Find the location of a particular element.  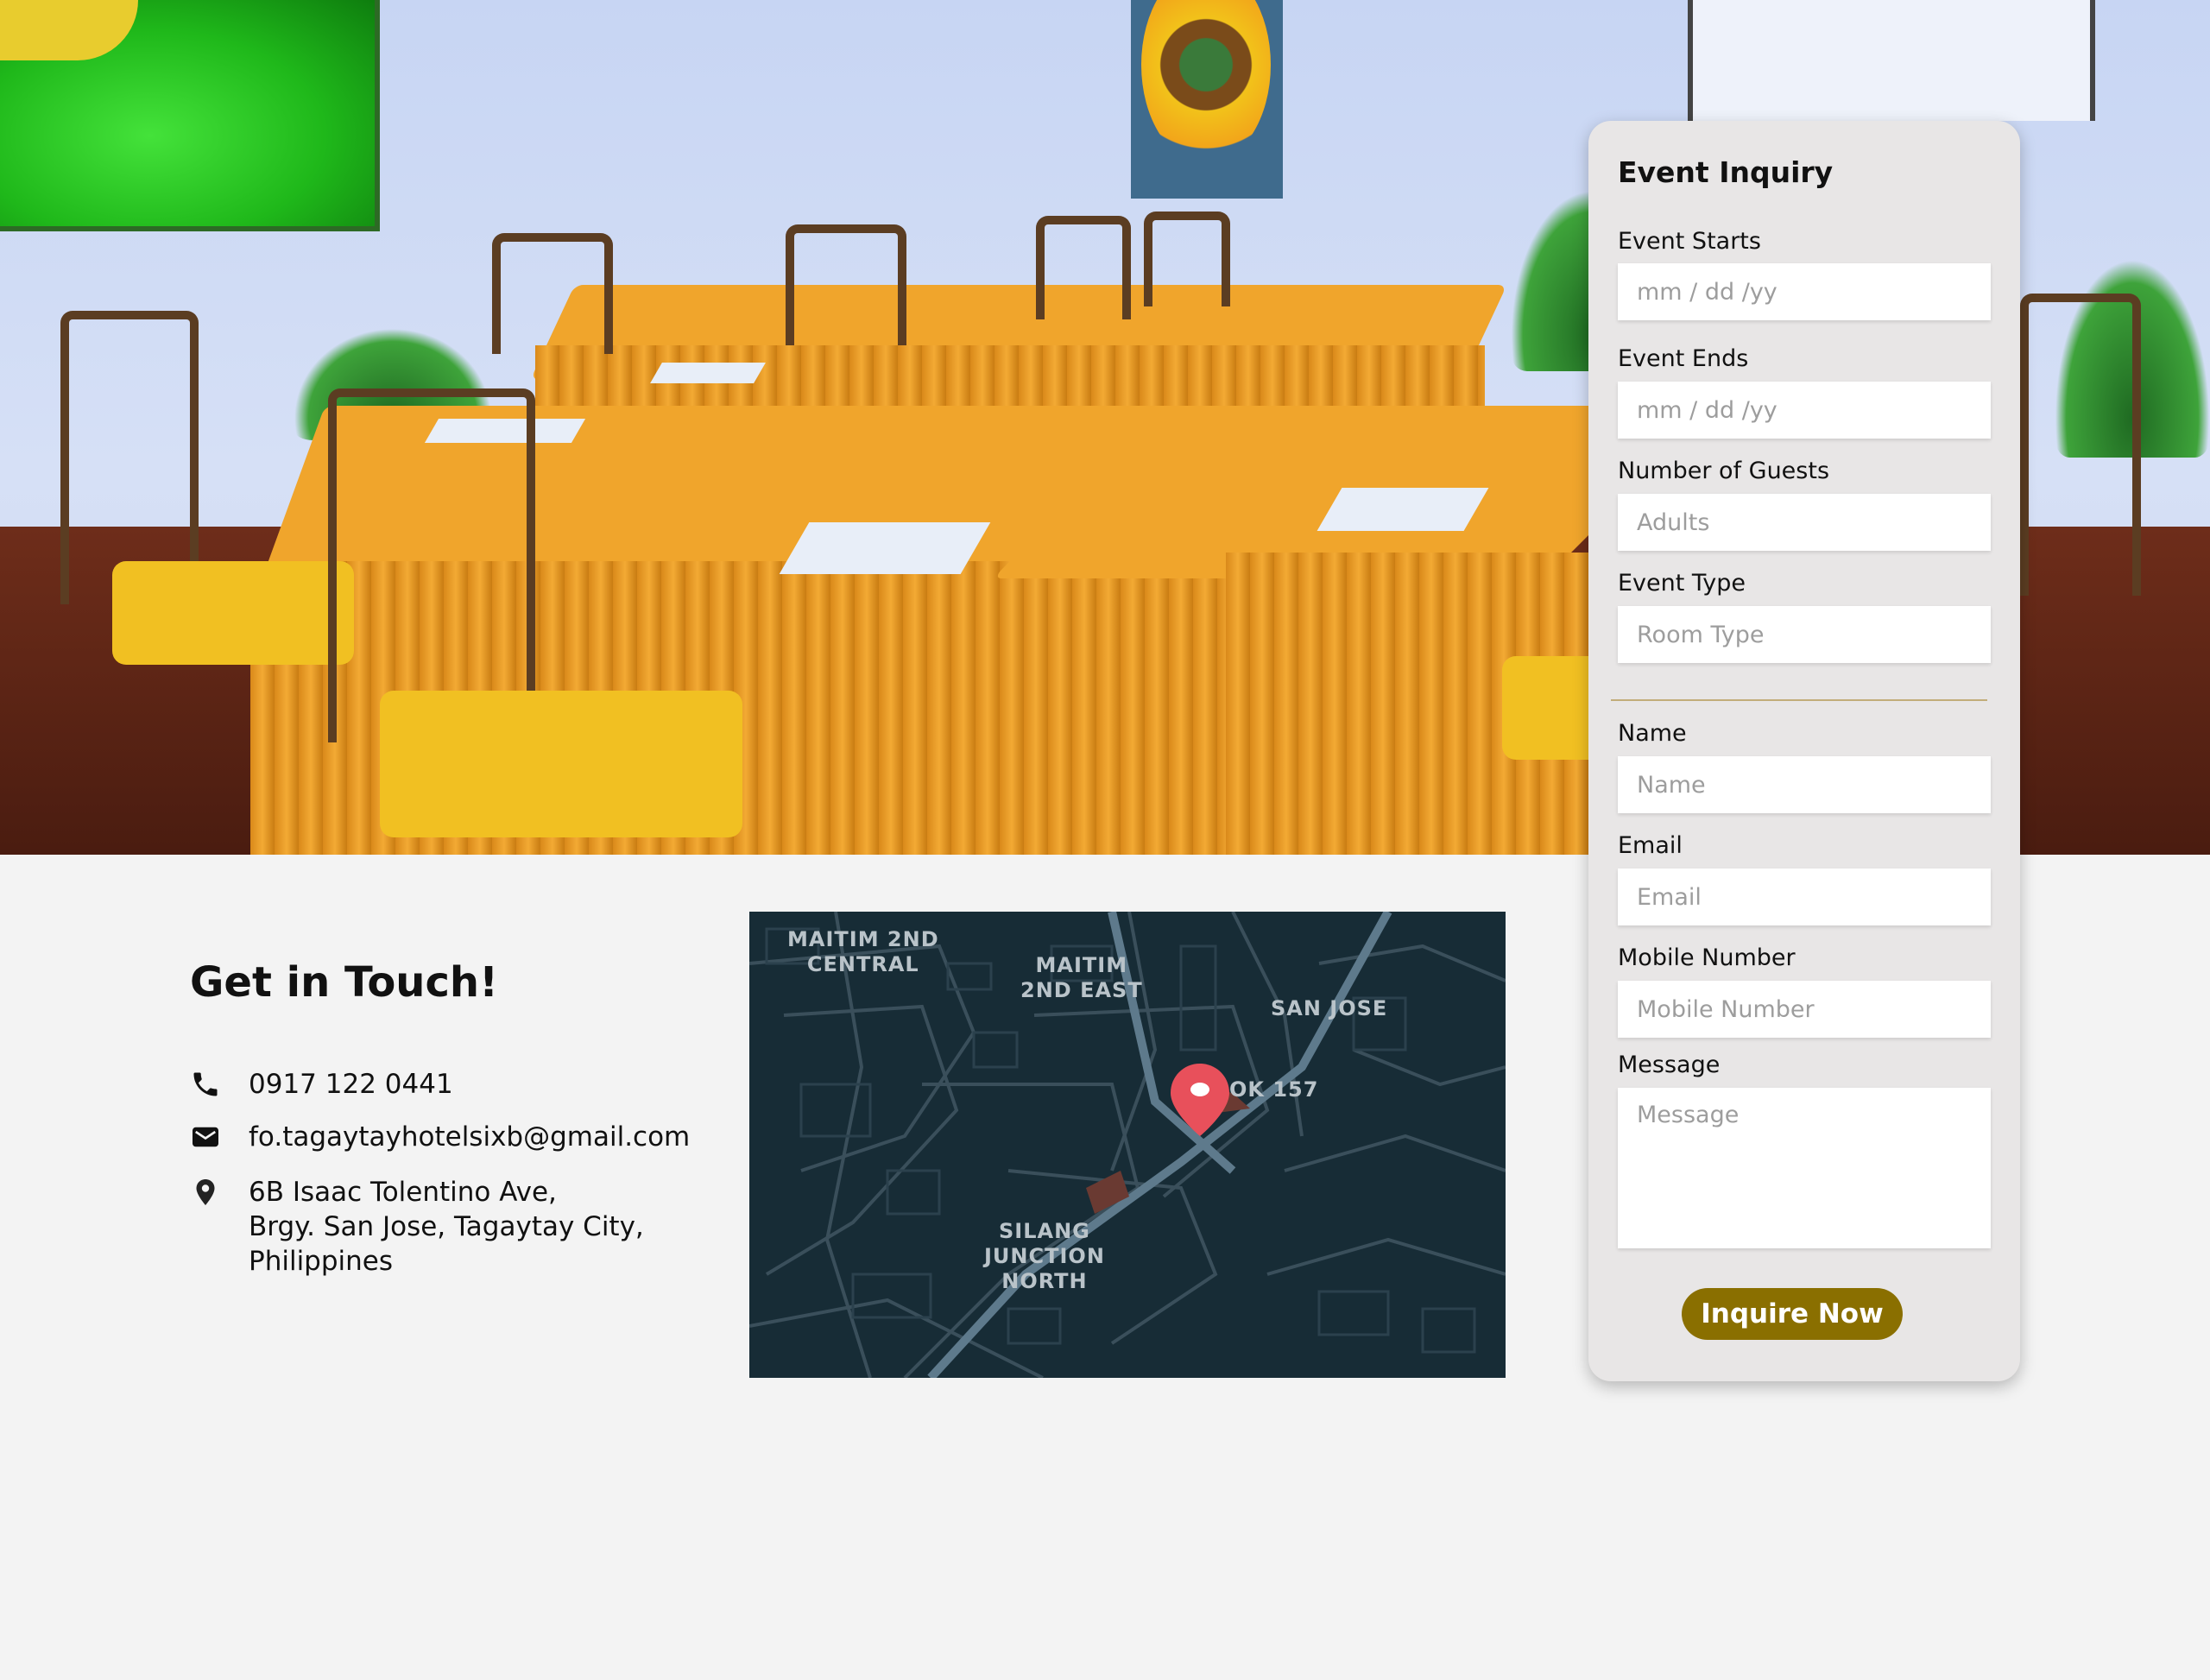

phone-icon is located at coordinates (206, 1084).